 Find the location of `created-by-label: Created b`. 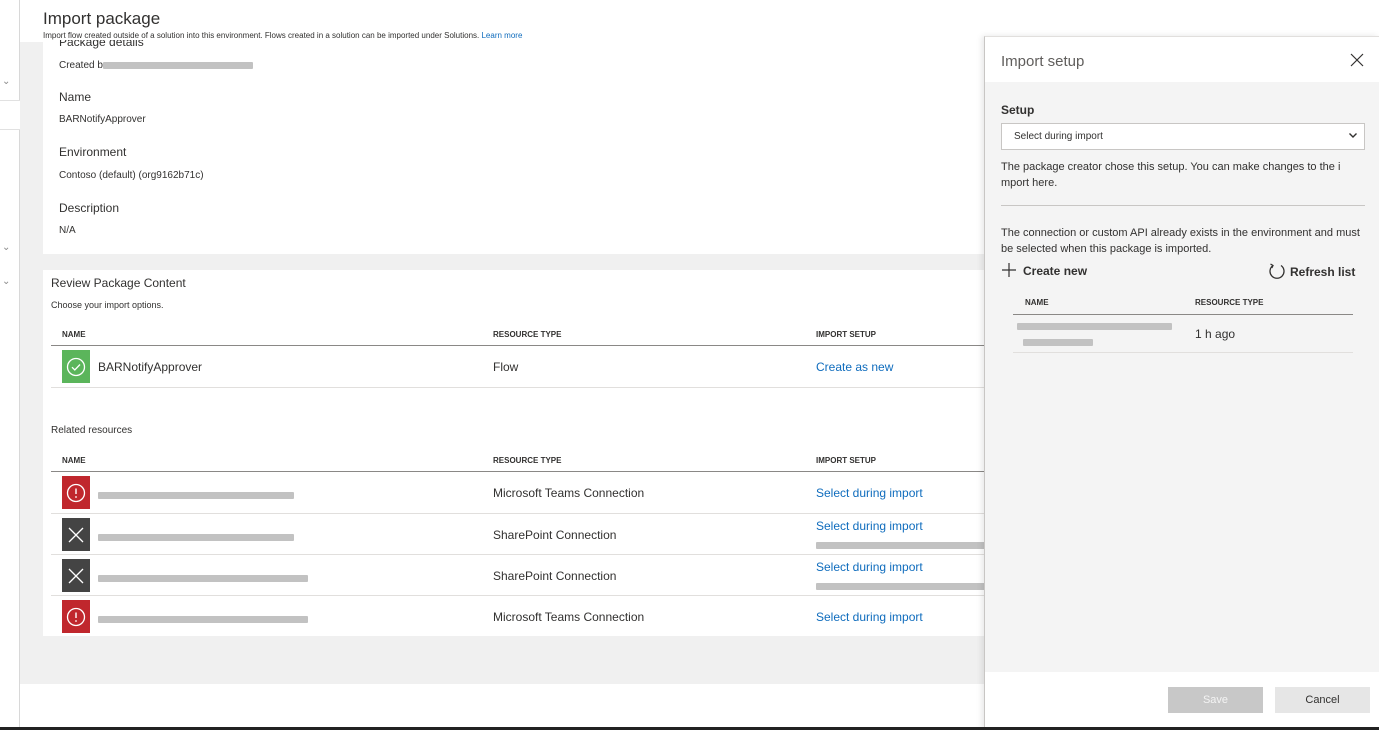

created-by-label: Created b is located at coordinates (81, 65).